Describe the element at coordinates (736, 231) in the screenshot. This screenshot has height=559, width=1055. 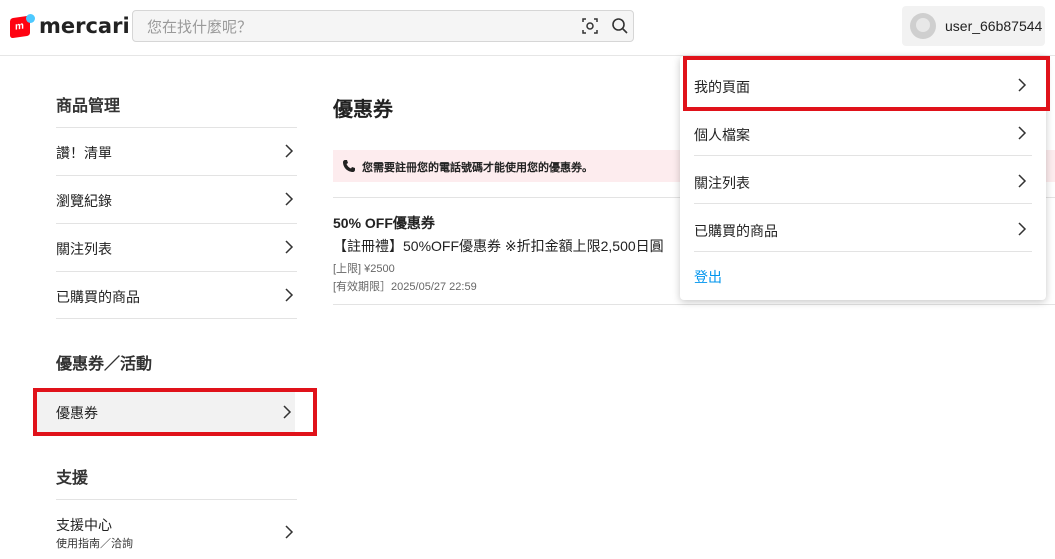
I see `dropdown-item-label: 已購買的商品` at that location.